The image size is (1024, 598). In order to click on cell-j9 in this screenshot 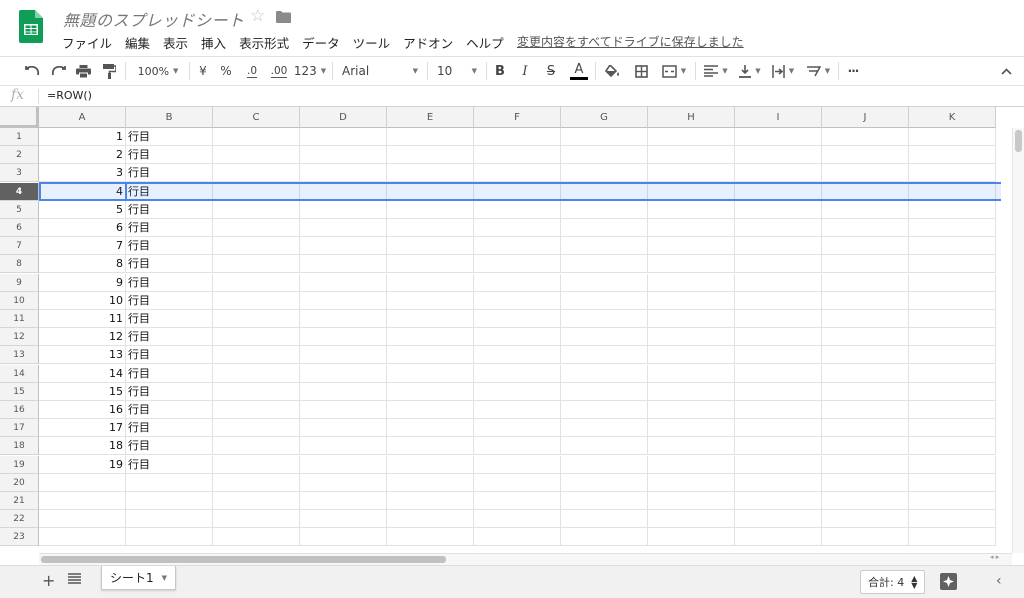, I will do `click(865, 283)`.